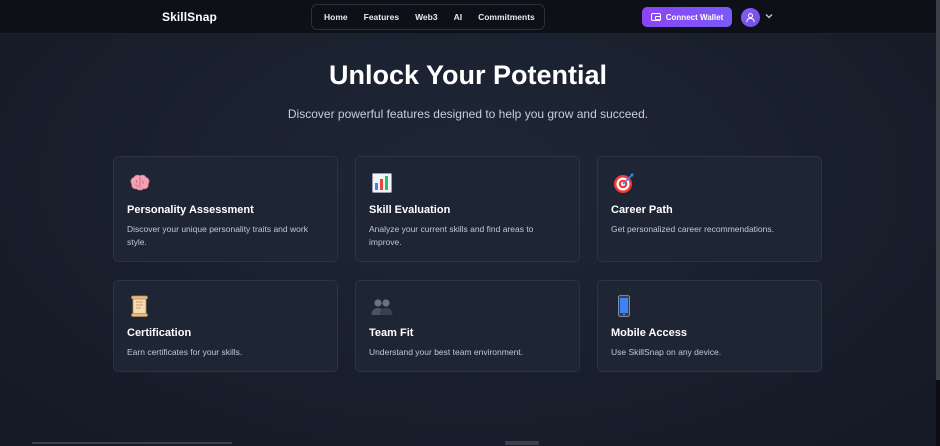 This screenshot has width=940, height=446. I want to click on scrollbar-thumb, so click(938, 190).